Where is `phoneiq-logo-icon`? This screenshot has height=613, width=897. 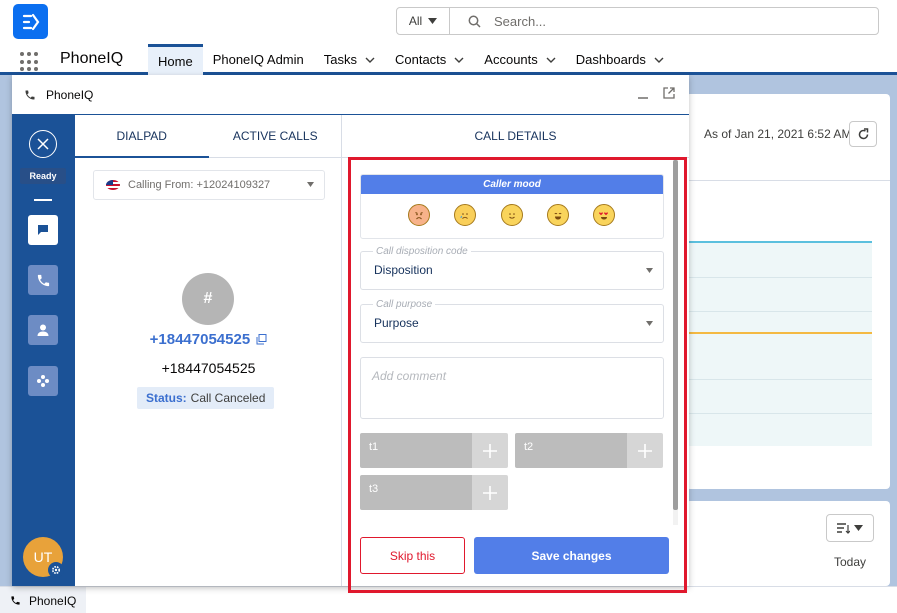
phoneiq-logo-icon is located at coordinates (30, 21).